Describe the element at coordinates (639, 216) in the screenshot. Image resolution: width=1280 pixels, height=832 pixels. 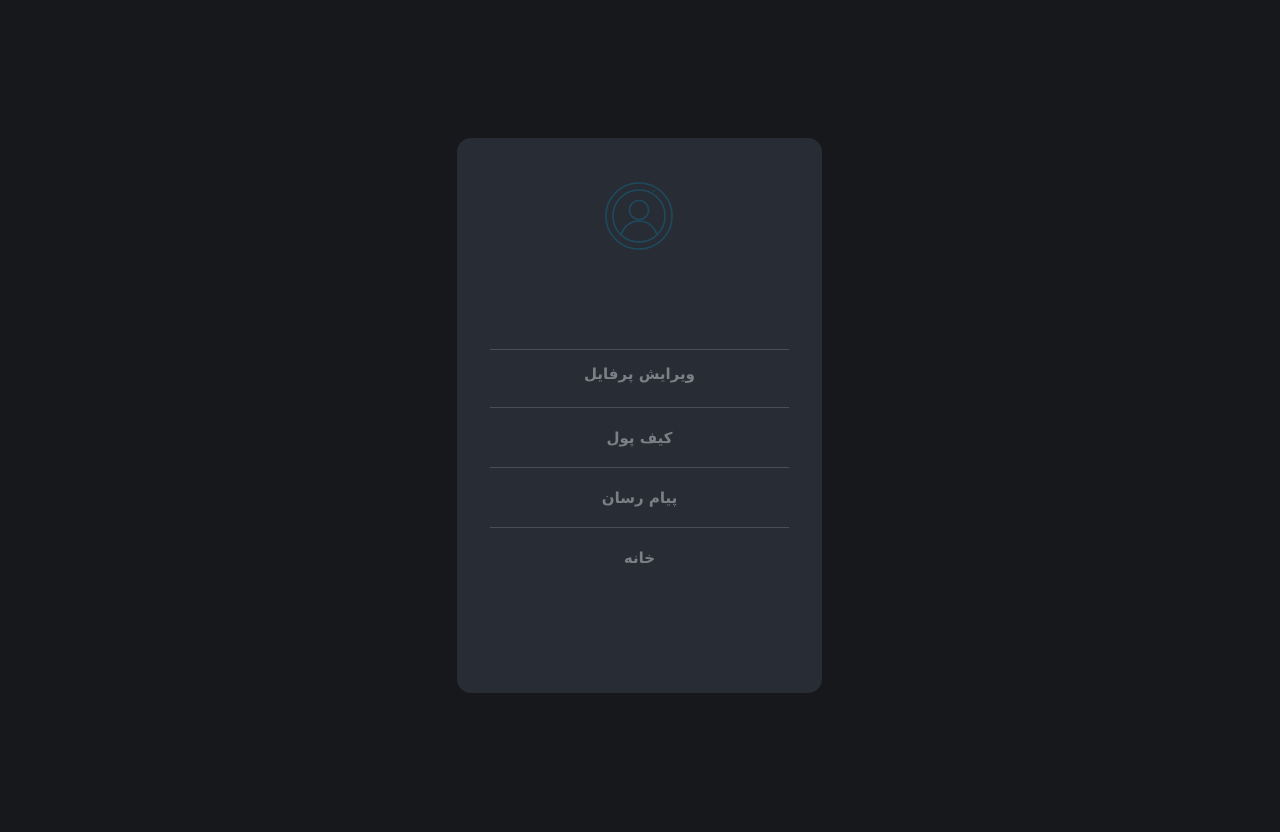
I see `user-avatar-icon` at that location.